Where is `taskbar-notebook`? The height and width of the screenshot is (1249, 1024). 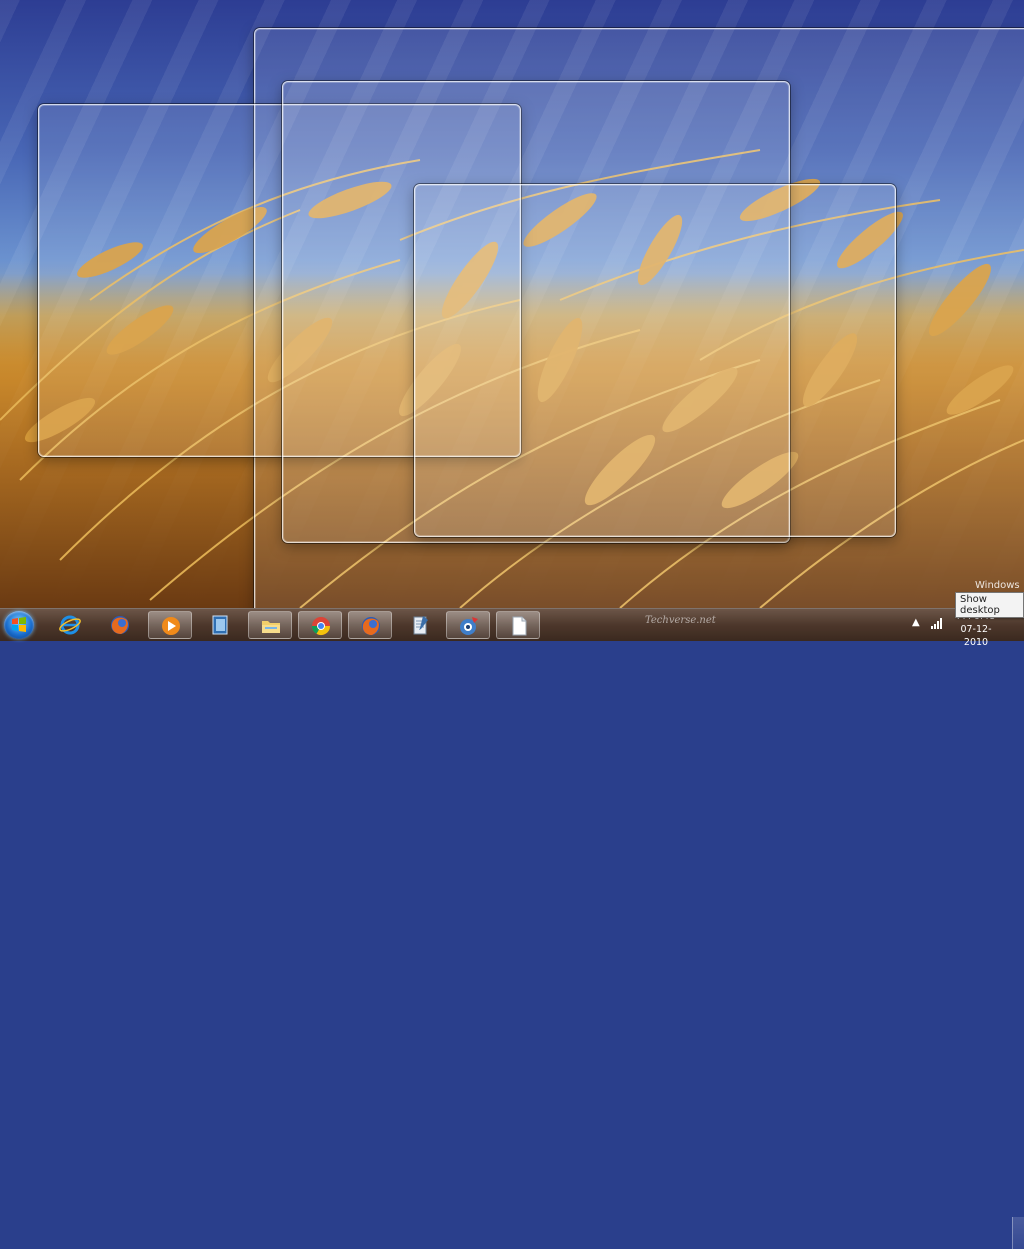
taskbar-notebook is located at coordinates (220, 625).